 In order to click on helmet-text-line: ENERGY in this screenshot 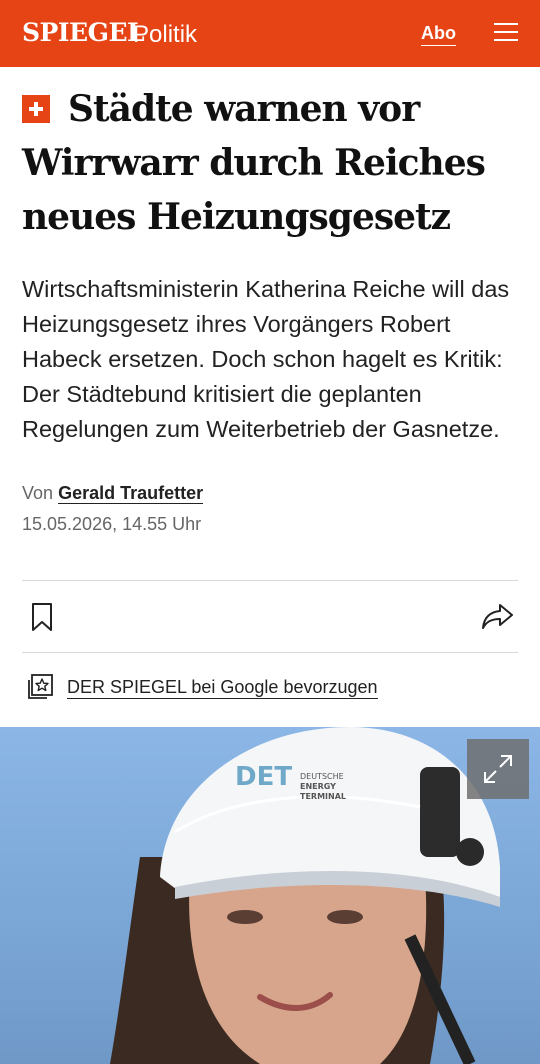, I will do `click(318, 786)`.